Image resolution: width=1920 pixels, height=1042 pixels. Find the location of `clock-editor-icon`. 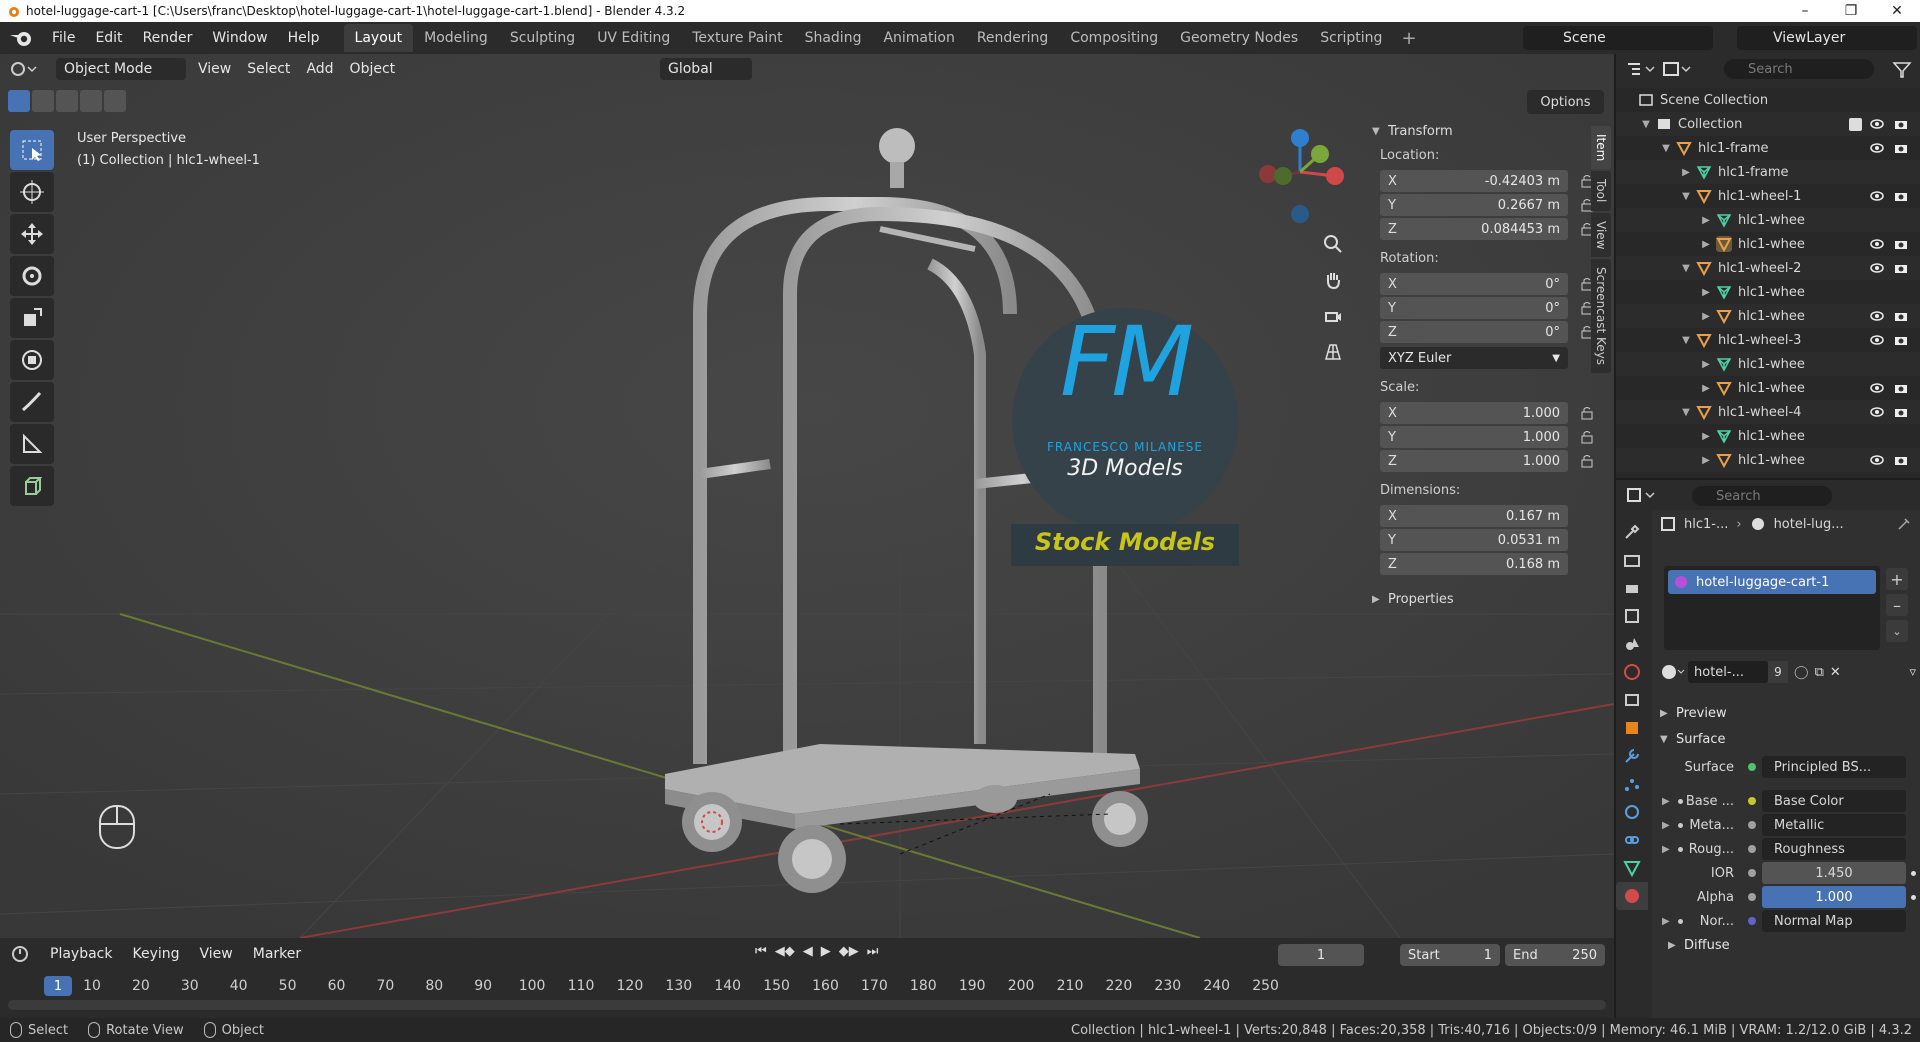

clock-editor-icon is located at coordinates (25, 954).